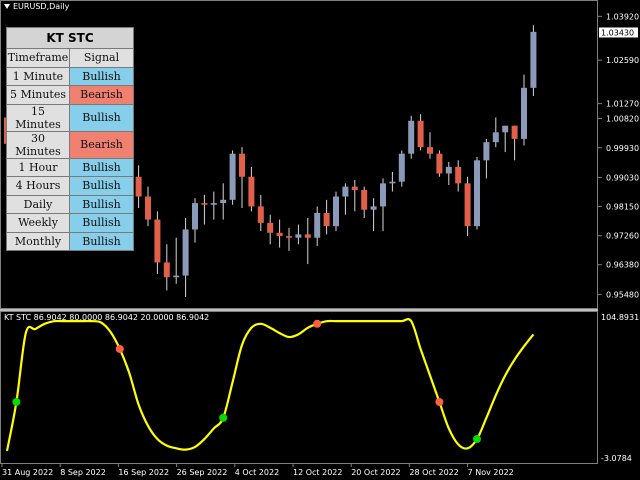 The image size is (640, 480). I want to click on symbol-title: EURUSD,Daily, so click(36, 6).